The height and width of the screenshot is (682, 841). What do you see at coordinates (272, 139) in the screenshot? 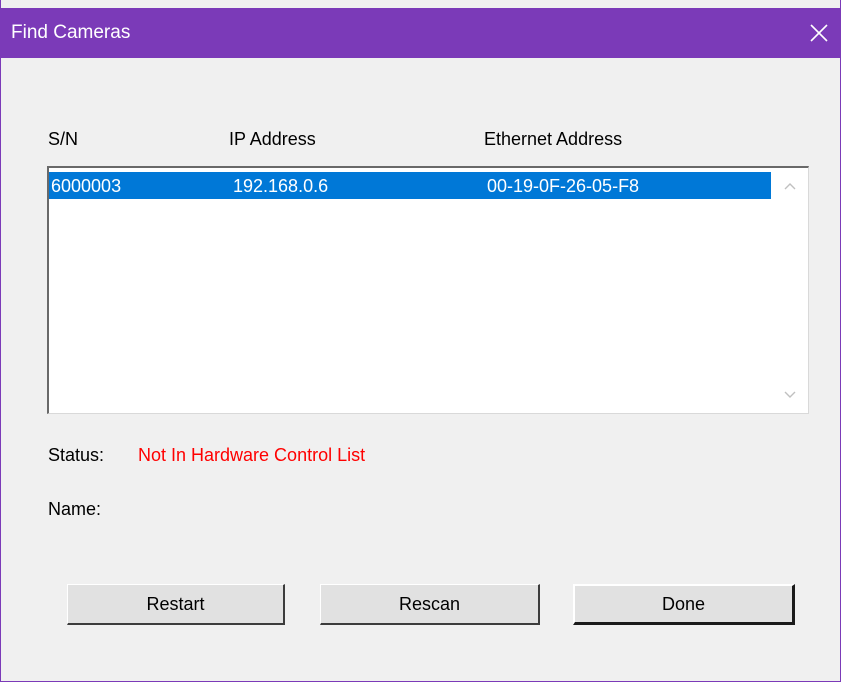
I see `column-header-ip-address: IP Address` at bounding box center [272, 139].